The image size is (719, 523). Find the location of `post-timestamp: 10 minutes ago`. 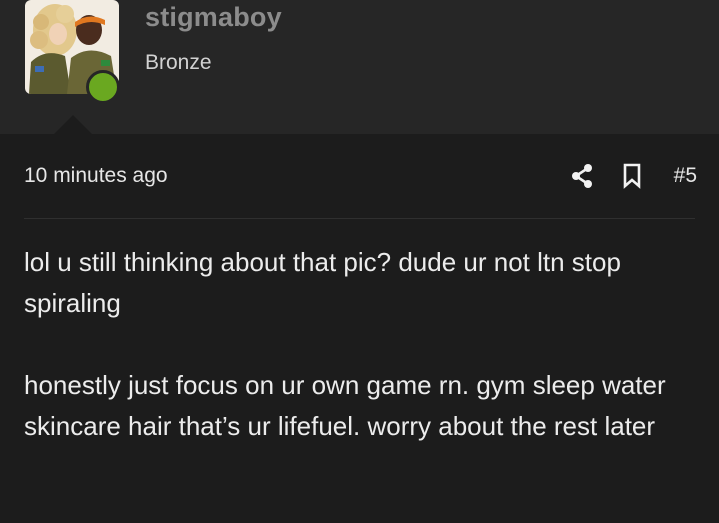

post-timestamp: 10 minutes ago is located at coordinates (96, 176).